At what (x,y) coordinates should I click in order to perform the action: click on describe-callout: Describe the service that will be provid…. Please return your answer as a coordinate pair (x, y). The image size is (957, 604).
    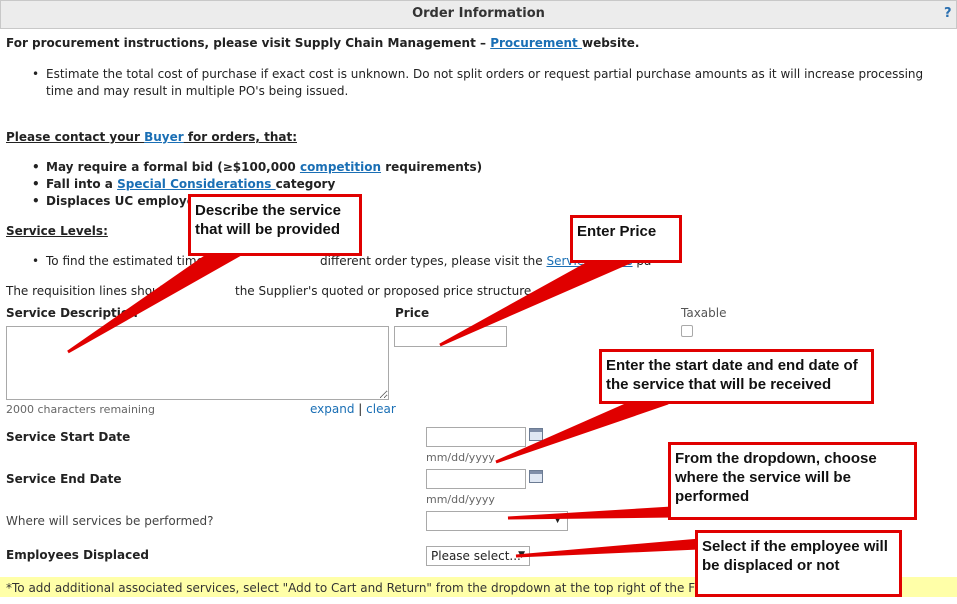
    Looking at the image, I should click on (275, 225).